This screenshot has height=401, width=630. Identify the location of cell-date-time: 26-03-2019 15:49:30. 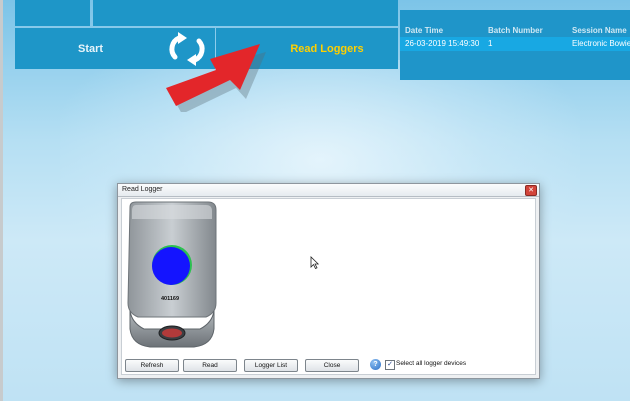
(442, 43).